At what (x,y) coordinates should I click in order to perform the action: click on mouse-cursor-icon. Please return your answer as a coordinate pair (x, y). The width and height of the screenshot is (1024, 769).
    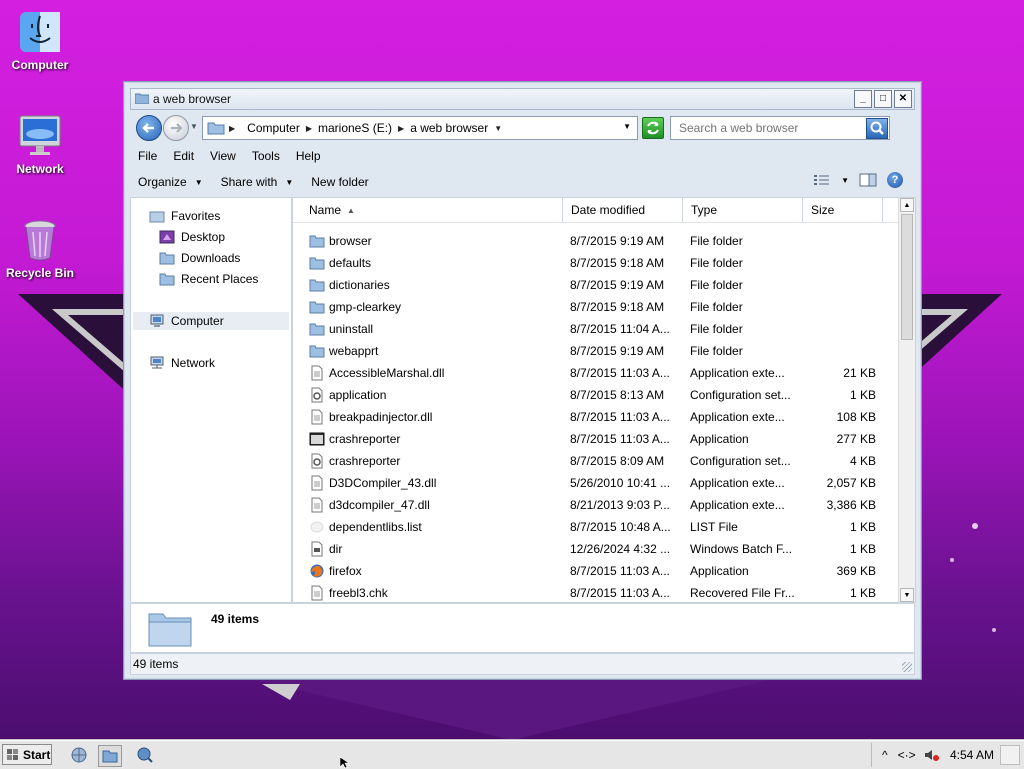
    Looking at the image, I should click on (345, 762).